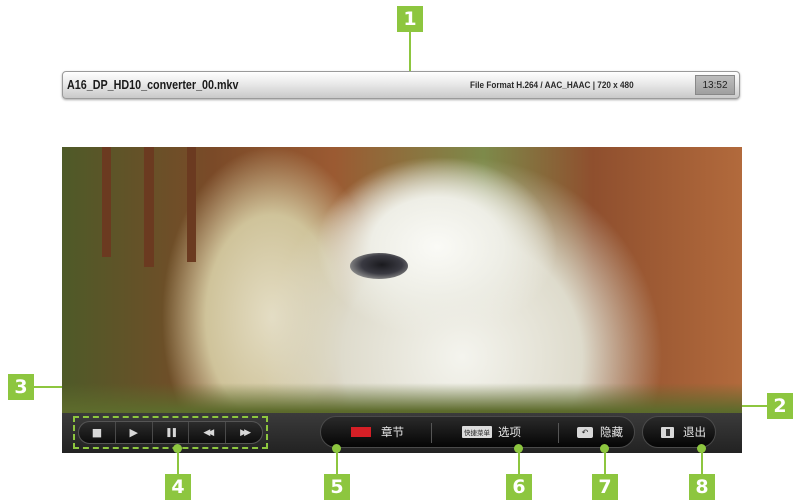  I want to click on chapter-label: 章节, so click(392, 432).